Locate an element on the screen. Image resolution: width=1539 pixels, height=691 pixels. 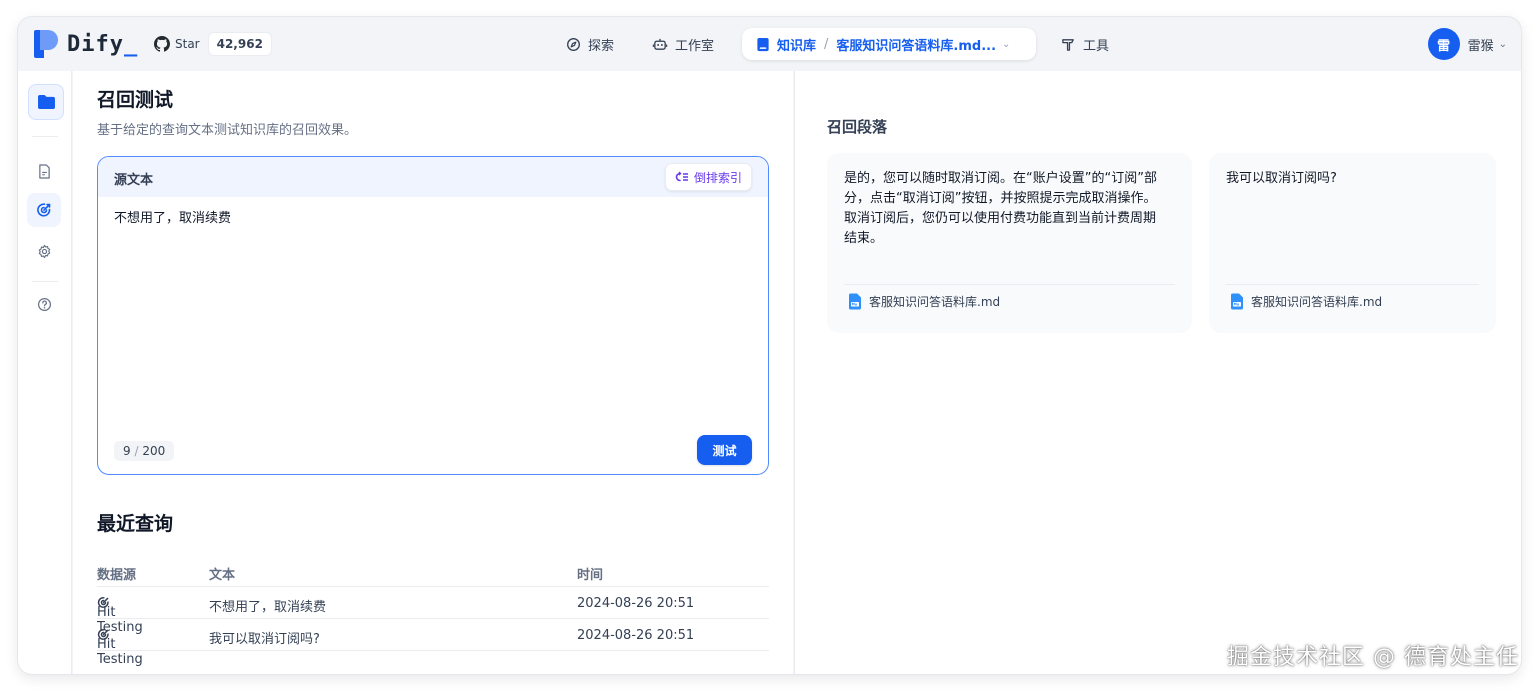
result-card: 我可以取消订阅吗? 客服知识问答语料库.md is located at coordinates (1352, 243).